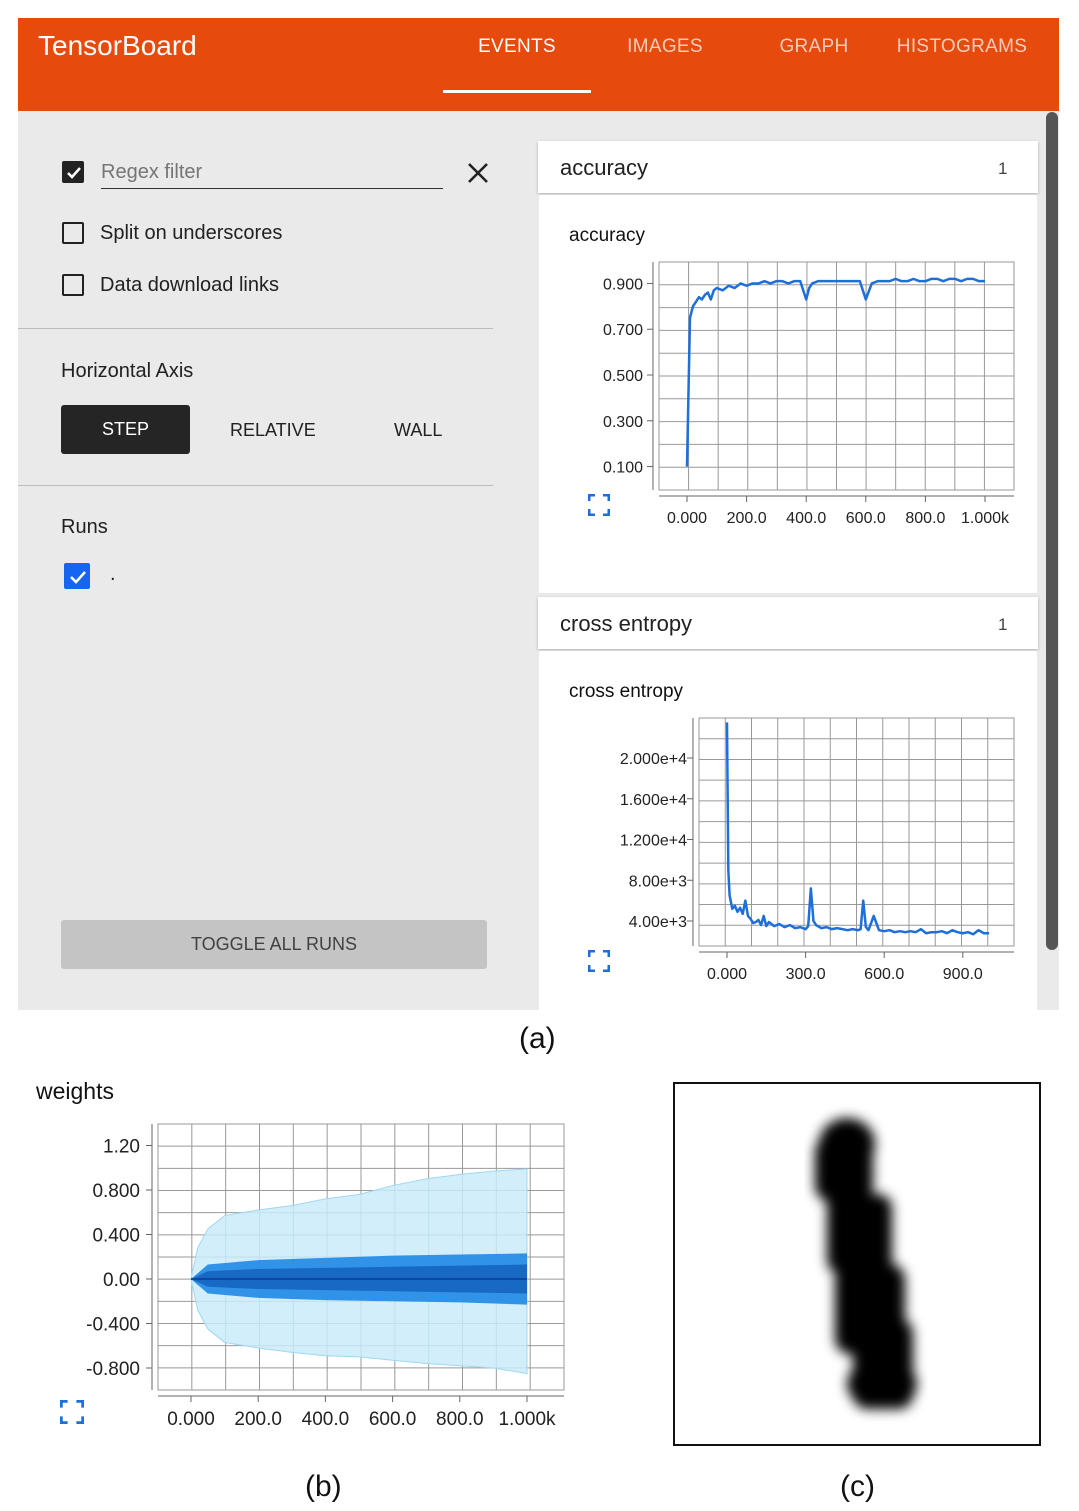 The image size is (1079, 1511). Describe the element at coordinates (191, 233) in the screenshot. I see `split-underscores-label: Split on underscores` at that location.